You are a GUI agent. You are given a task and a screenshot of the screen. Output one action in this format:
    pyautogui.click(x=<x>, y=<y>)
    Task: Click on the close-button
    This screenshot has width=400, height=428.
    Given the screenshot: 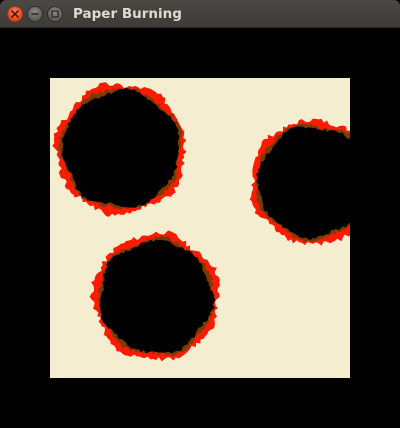 What is the action you would take?
    pyautogui.click(x=15, y=14)
    